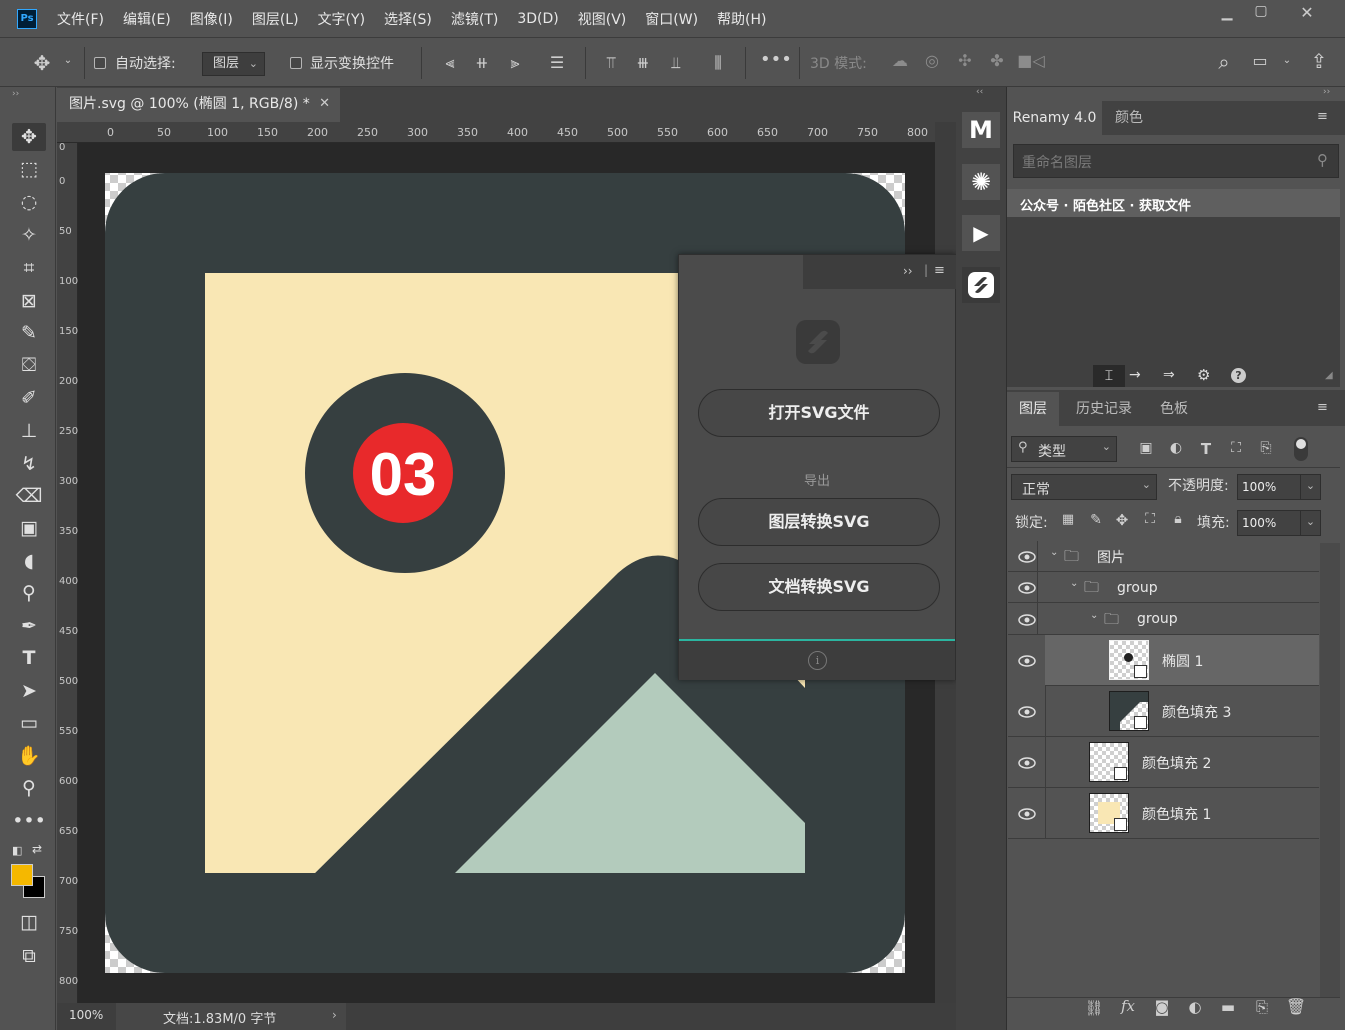 This screenshot has height=1030, width=1345. Describe the element at coordinates (29, 365) in the screenshot. I see `healing-brush-icon: ⛋` at that location.